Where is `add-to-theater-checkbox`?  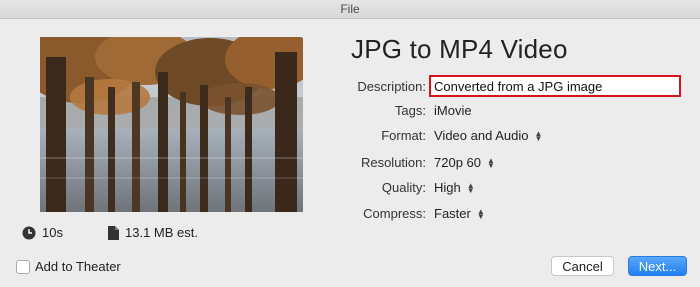 add-to-theater-checkbox is located at coordinates (23, 267).